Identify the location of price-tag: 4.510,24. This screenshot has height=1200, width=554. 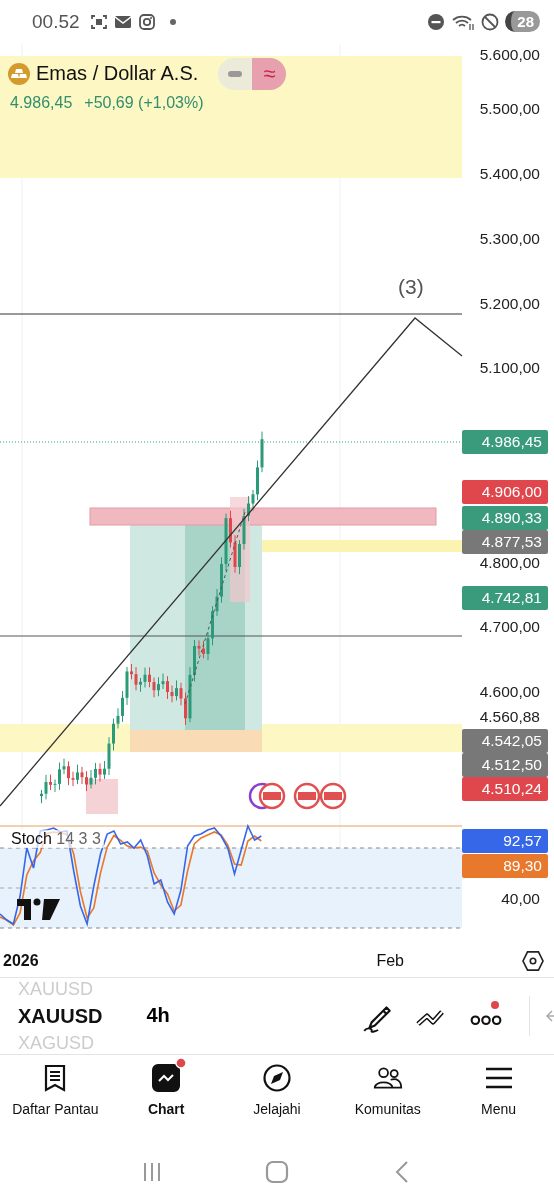
(505, 788).